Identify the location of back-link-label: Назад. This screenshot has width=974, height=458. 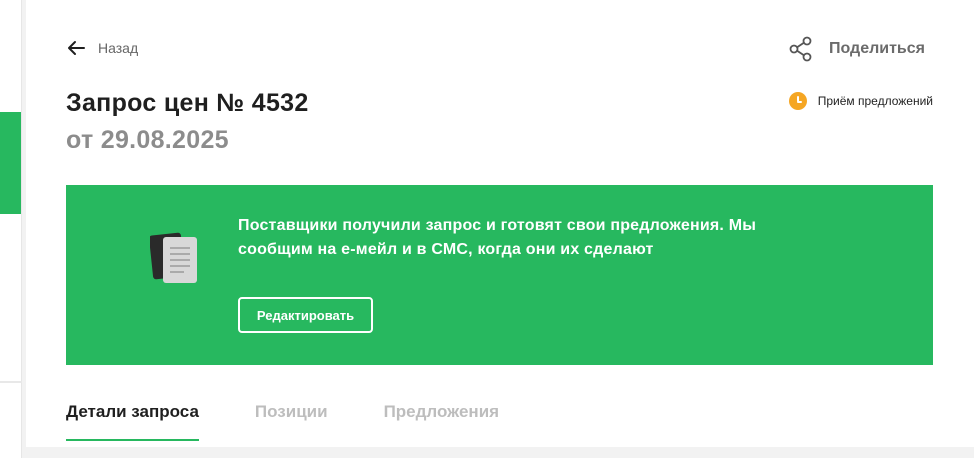
(118, 48).